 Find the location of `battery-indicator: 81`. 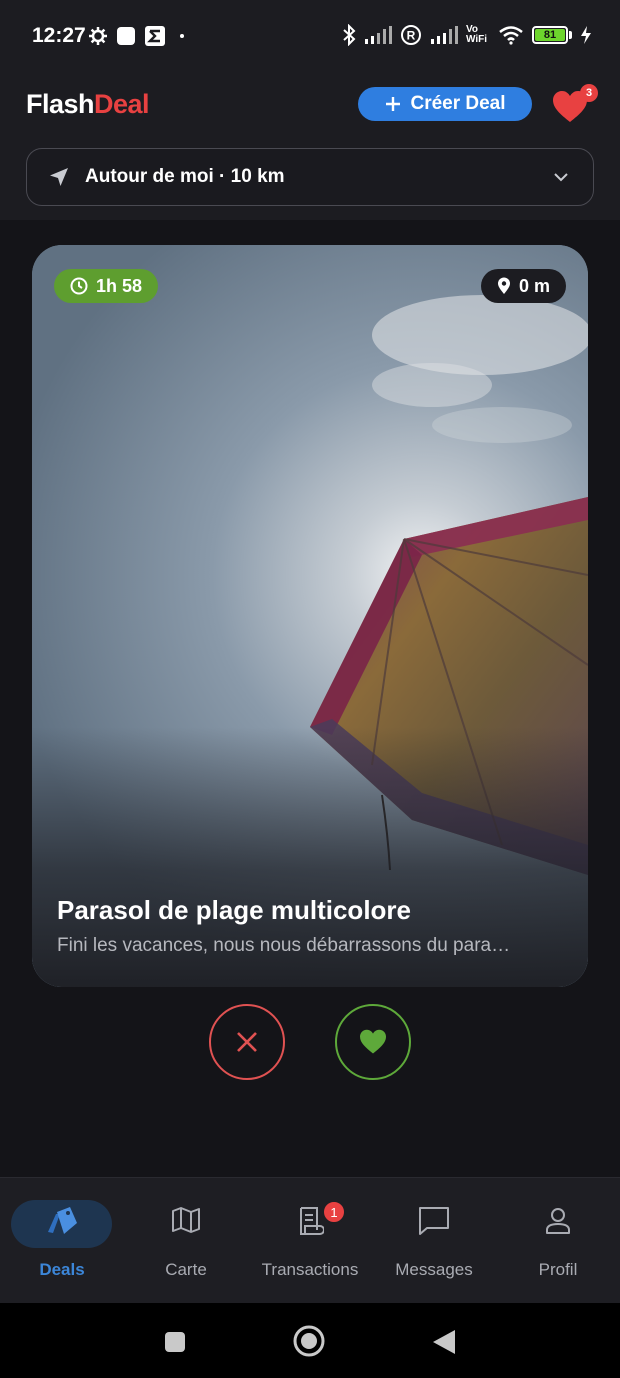

battery-indicator: 81 is located at coordinates (552, 35).